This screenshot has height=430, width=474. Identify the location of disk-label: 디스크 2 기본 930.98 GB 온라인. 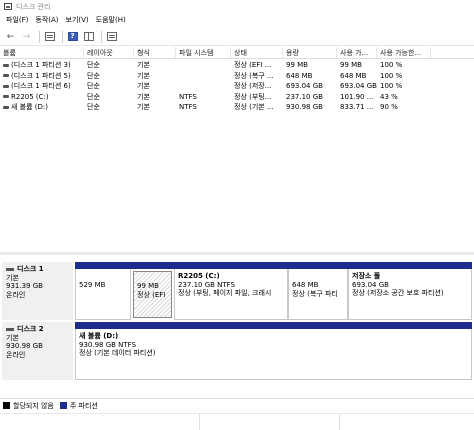
(37, 351).